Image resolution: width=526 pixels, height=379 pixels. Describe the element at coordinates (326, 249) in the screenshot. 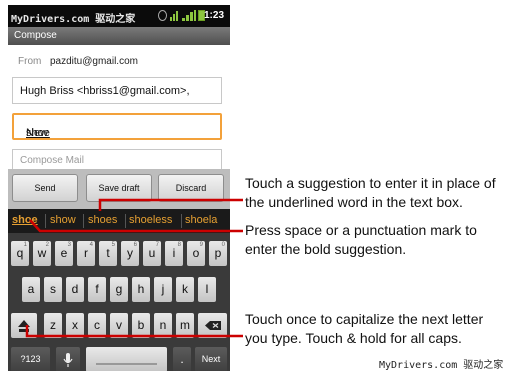

I see `callout-text: enter the bold suggestion.` at that location.